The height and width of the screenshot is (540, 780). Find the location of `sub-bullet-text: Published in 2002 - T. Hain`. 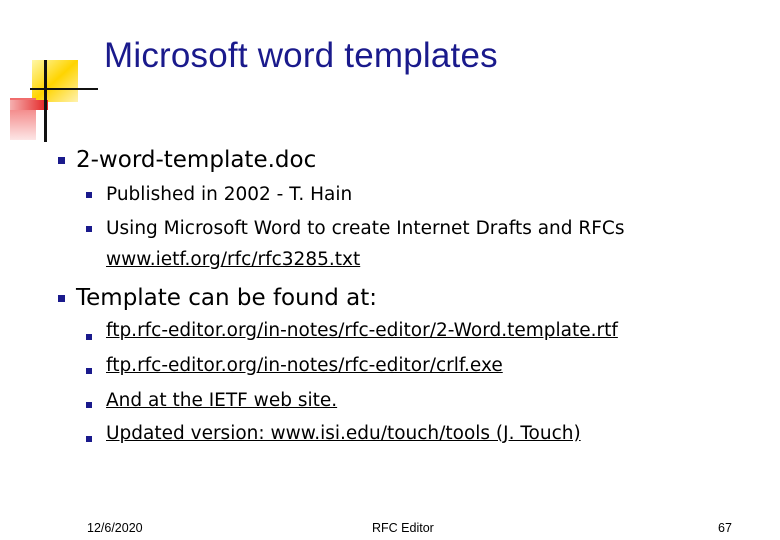

sub-bullet-text: Published in 2002 - T. Hain is located at coordinates (229, 194).